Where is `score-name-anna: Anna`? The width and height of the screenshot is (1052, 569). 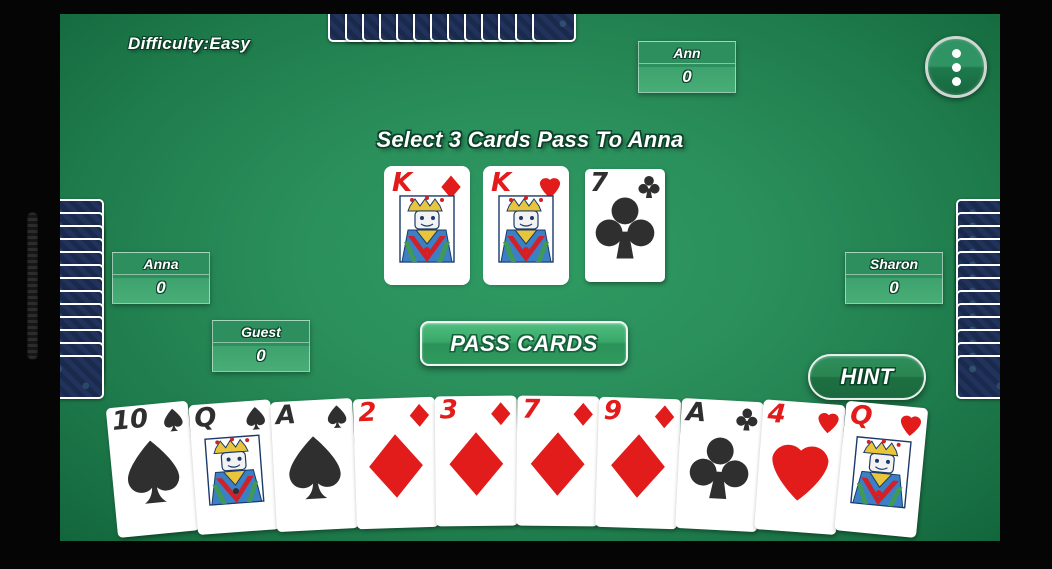 score-name-anna: Anna is located at coordinates (161, 264).